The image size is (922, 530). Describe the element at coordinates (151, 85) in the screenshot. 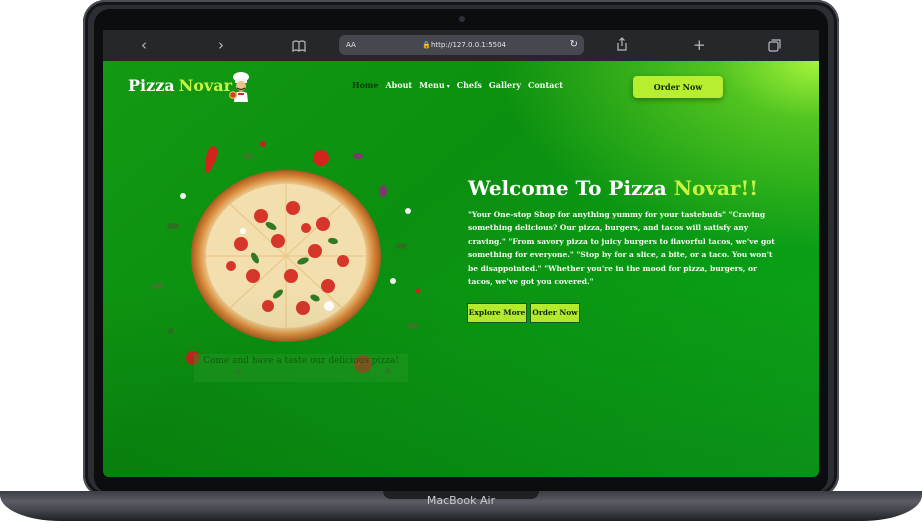

I see `logo-name: Pizza` at that location.